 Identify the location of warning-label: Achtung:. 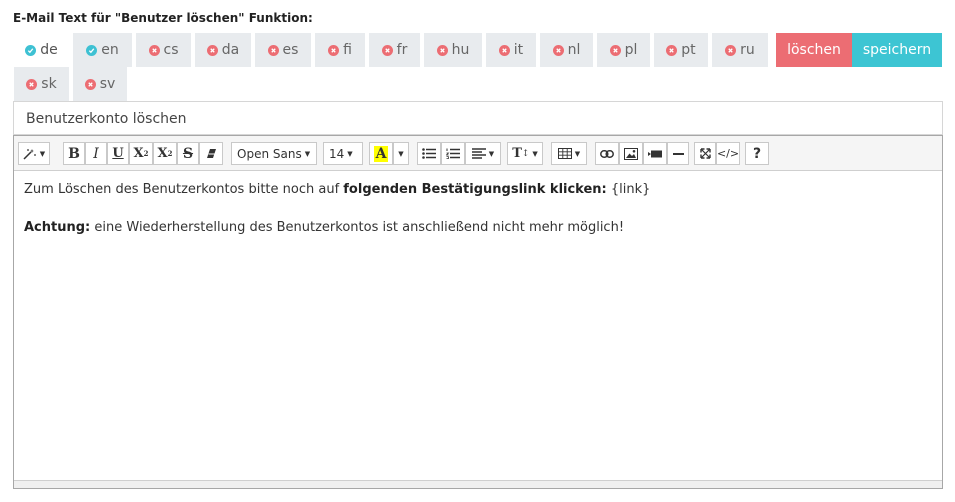
(57, 227).